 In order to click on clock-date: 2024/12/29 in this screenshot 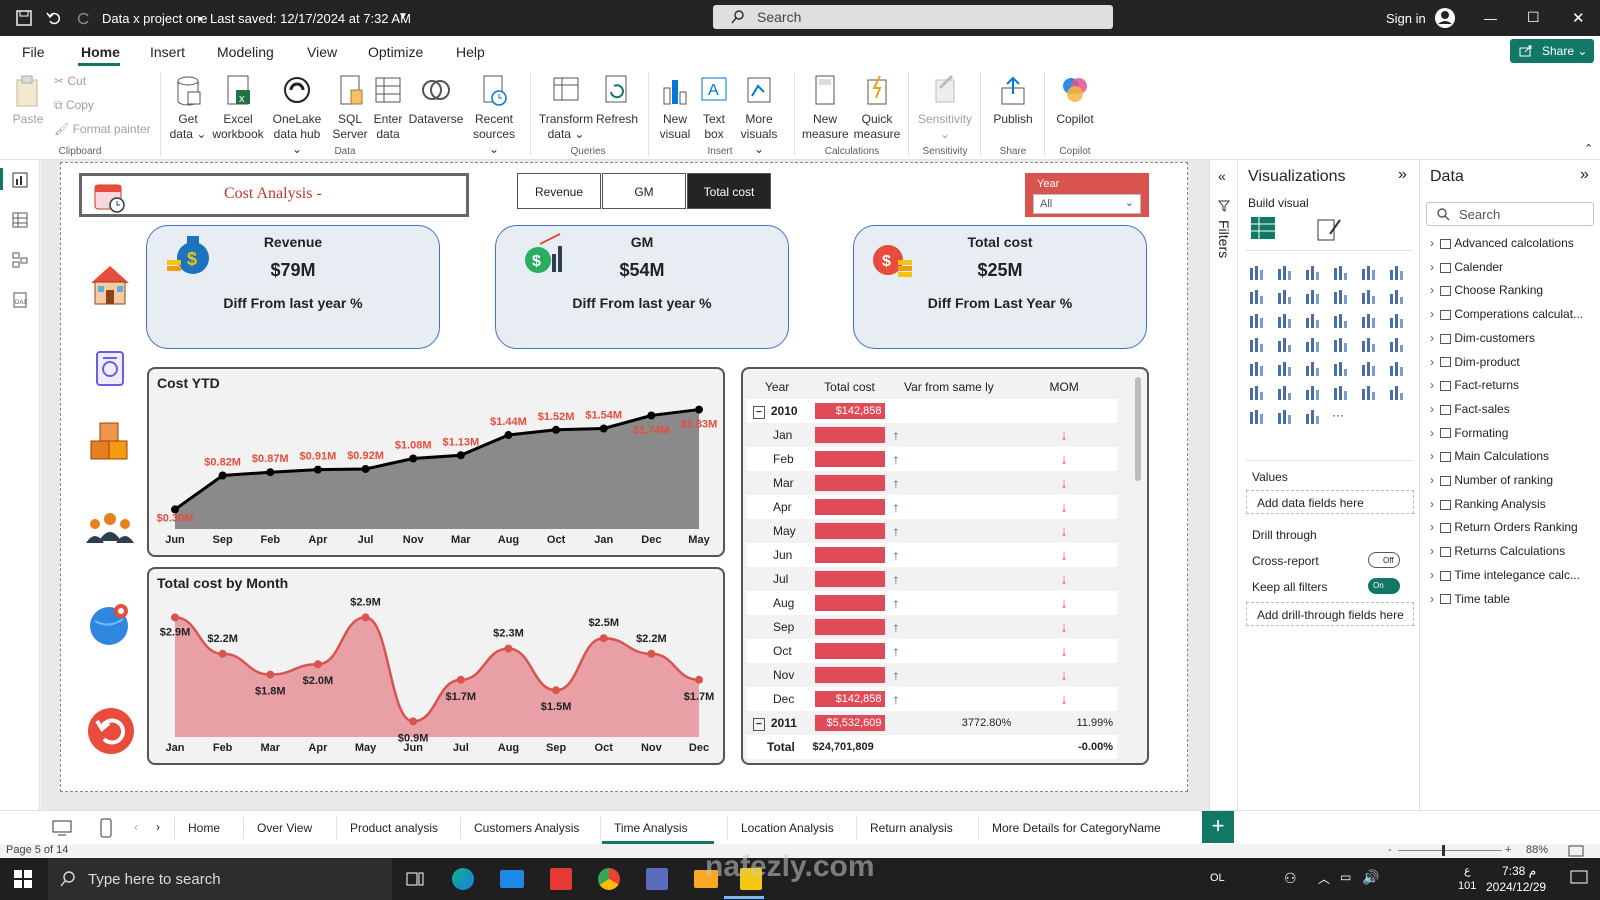, I will do `click(1516, 887)`.